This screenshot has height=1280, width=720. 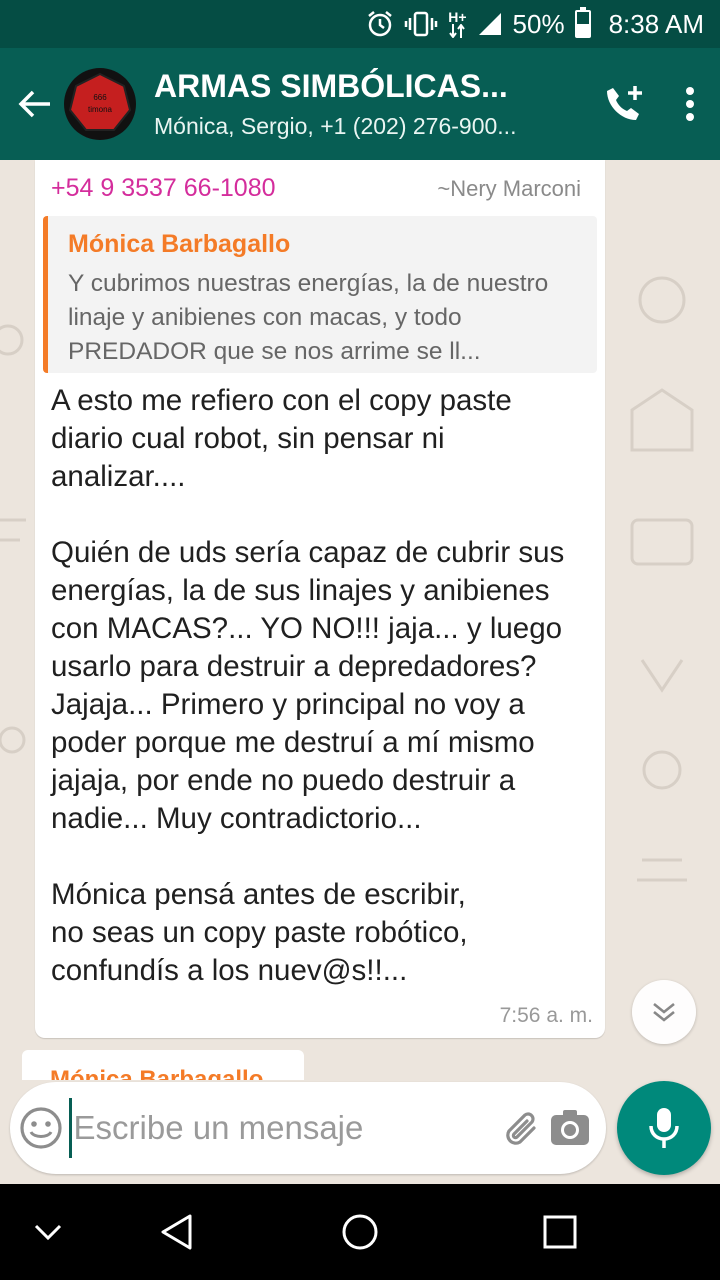 I want to click on nav-home-button, so click(x=360, y=1232).